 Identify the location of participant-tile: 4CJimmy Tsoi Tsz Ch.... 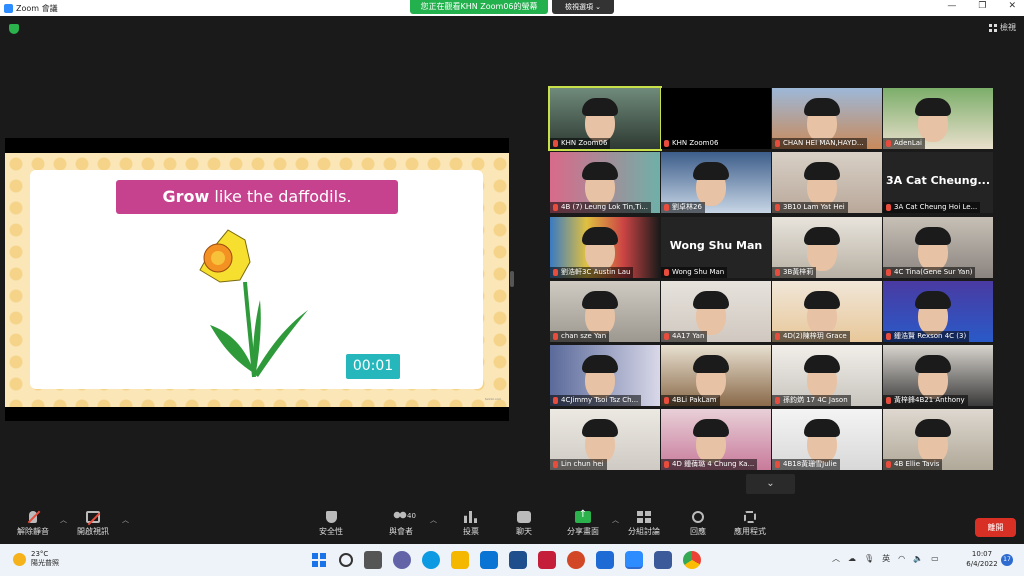
(605, 375).